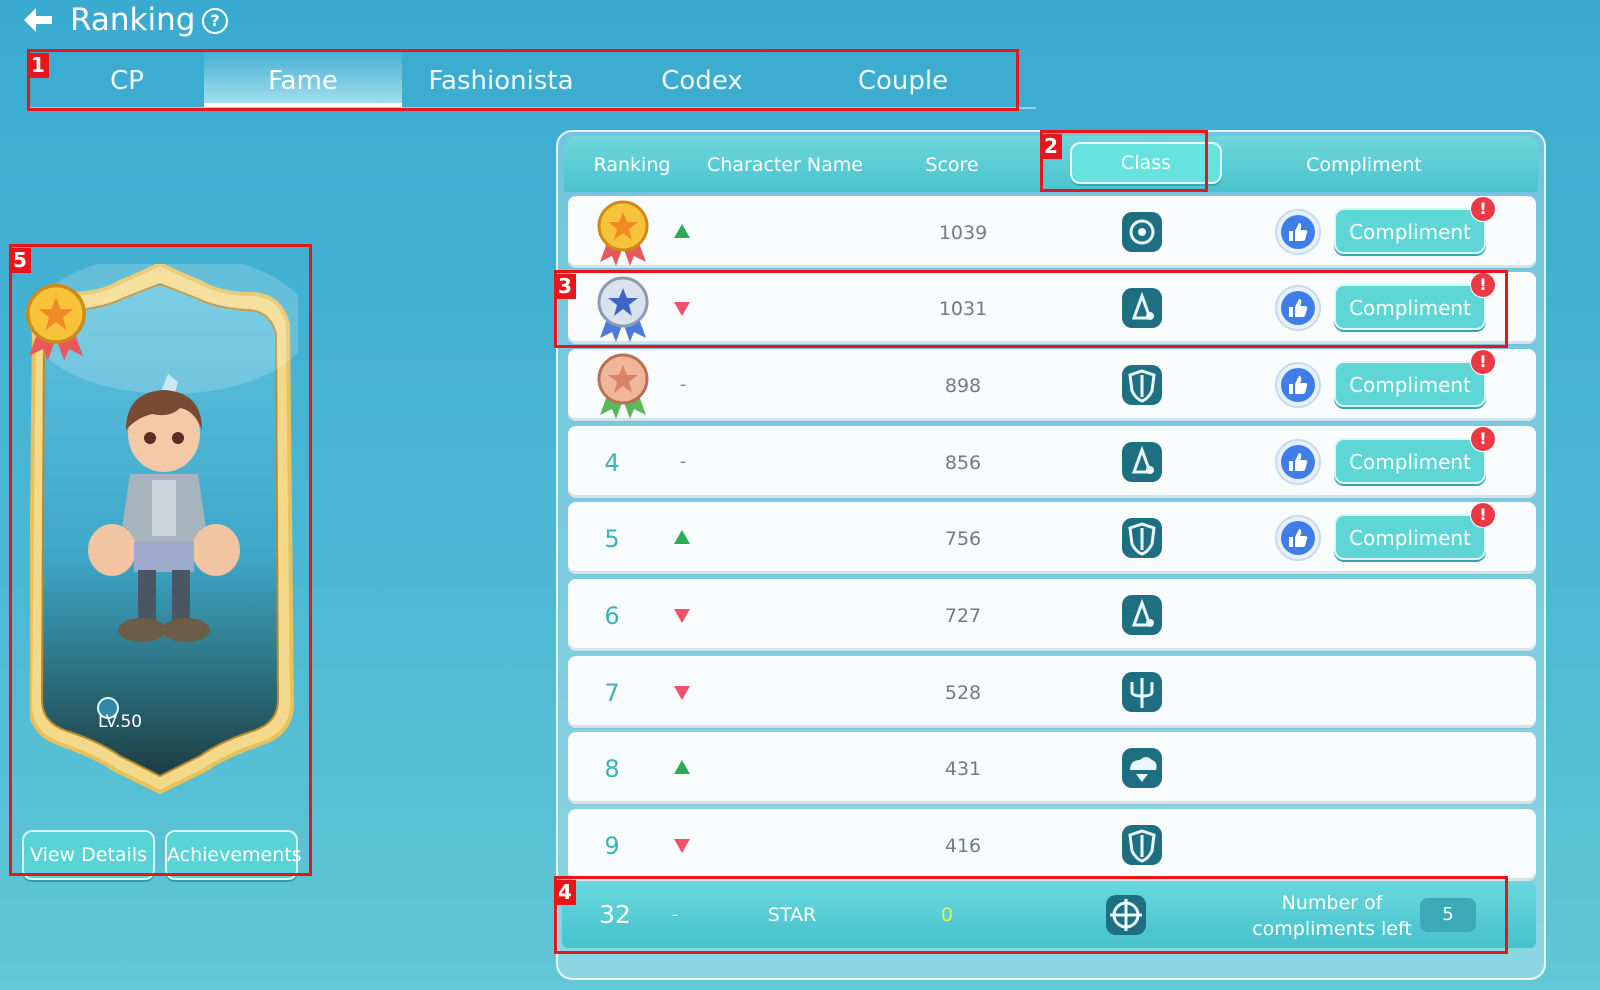 The height and width of the screenshot is (990, 1600). What do you see at coordinates (785, 165) in the screenshot?
I see `header-character-name: Character Name` at bounding box center [785, 165].